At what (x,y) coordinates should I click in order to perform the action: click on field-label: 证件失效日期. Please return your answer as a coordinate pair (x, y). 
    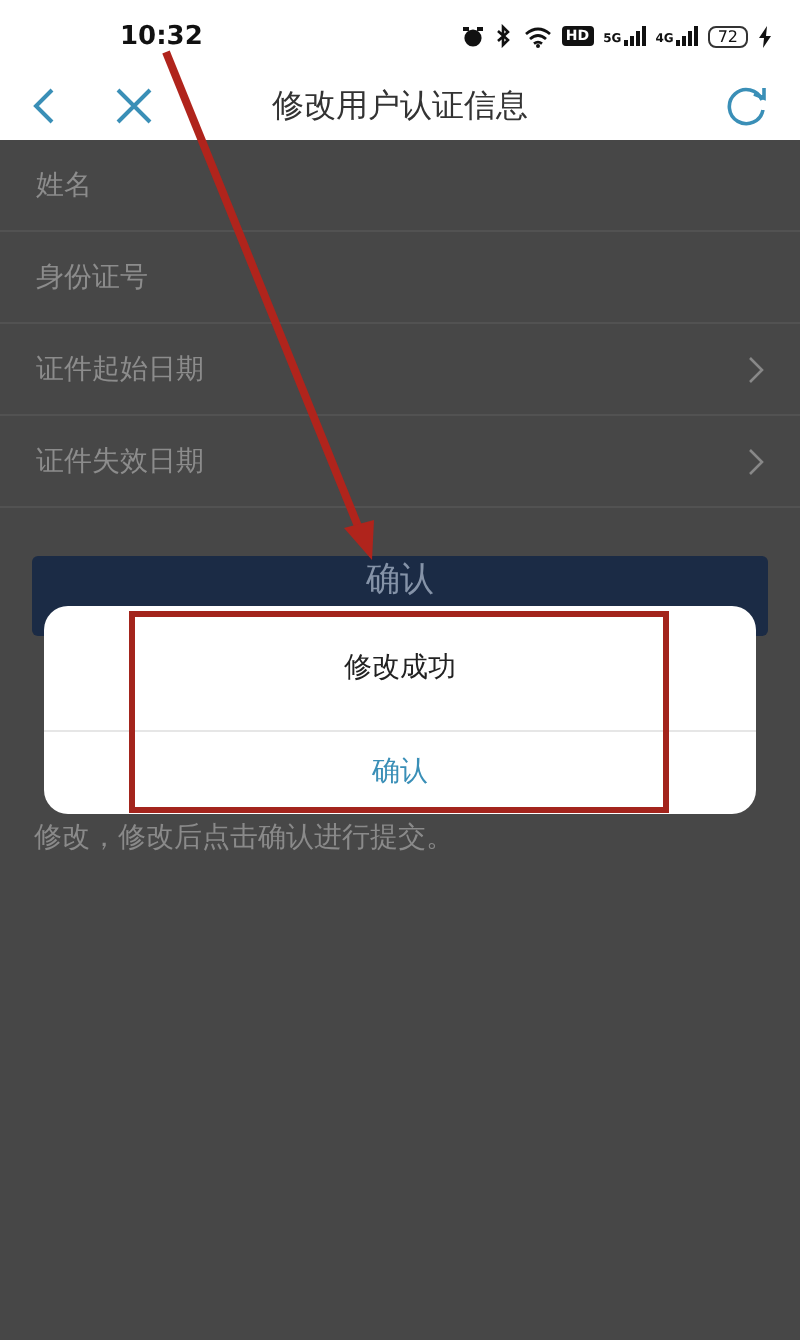
    Looking at the image, I should click on (120, 461).